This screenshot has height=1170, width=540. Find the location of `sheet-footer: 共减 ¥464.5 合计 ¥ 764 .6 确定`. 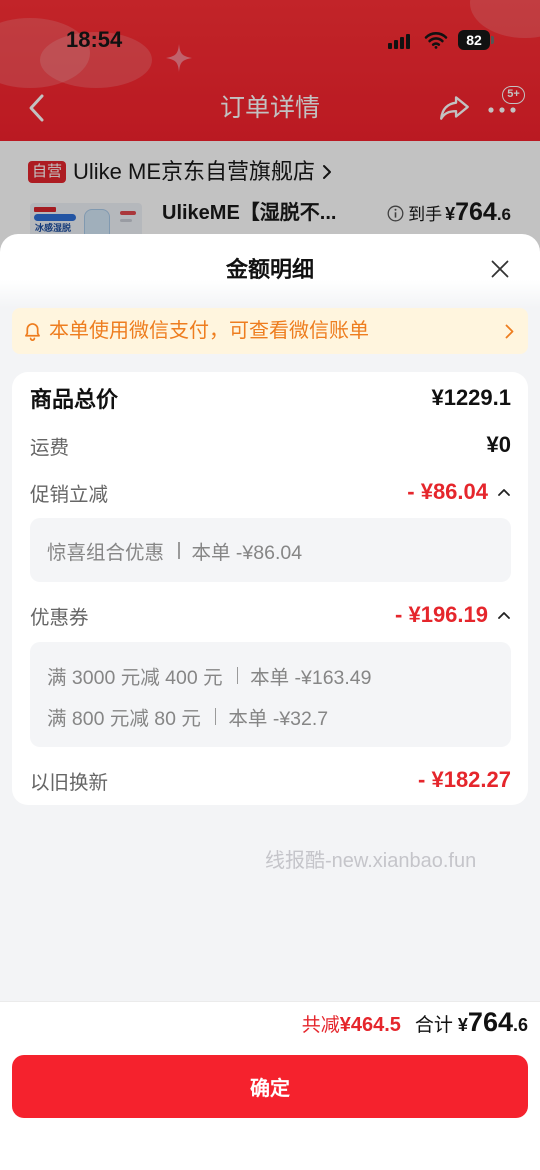

sheet-footer: 共减 ¥464.5 合计 ¥ 764 .6 确定 is located at coordinates (270, 1085).